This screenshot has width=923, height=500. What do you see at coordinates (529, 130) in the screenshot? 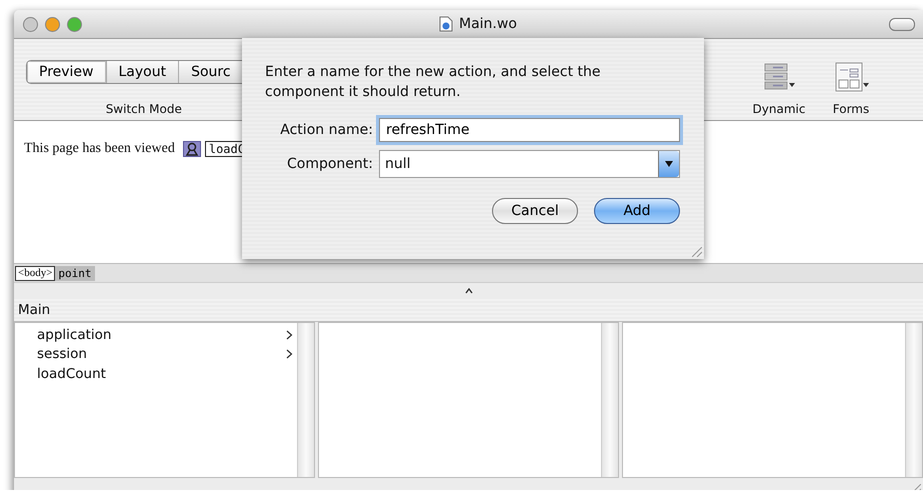
I see `action-name-field: refreshTime` at bounding box center [529, 130].